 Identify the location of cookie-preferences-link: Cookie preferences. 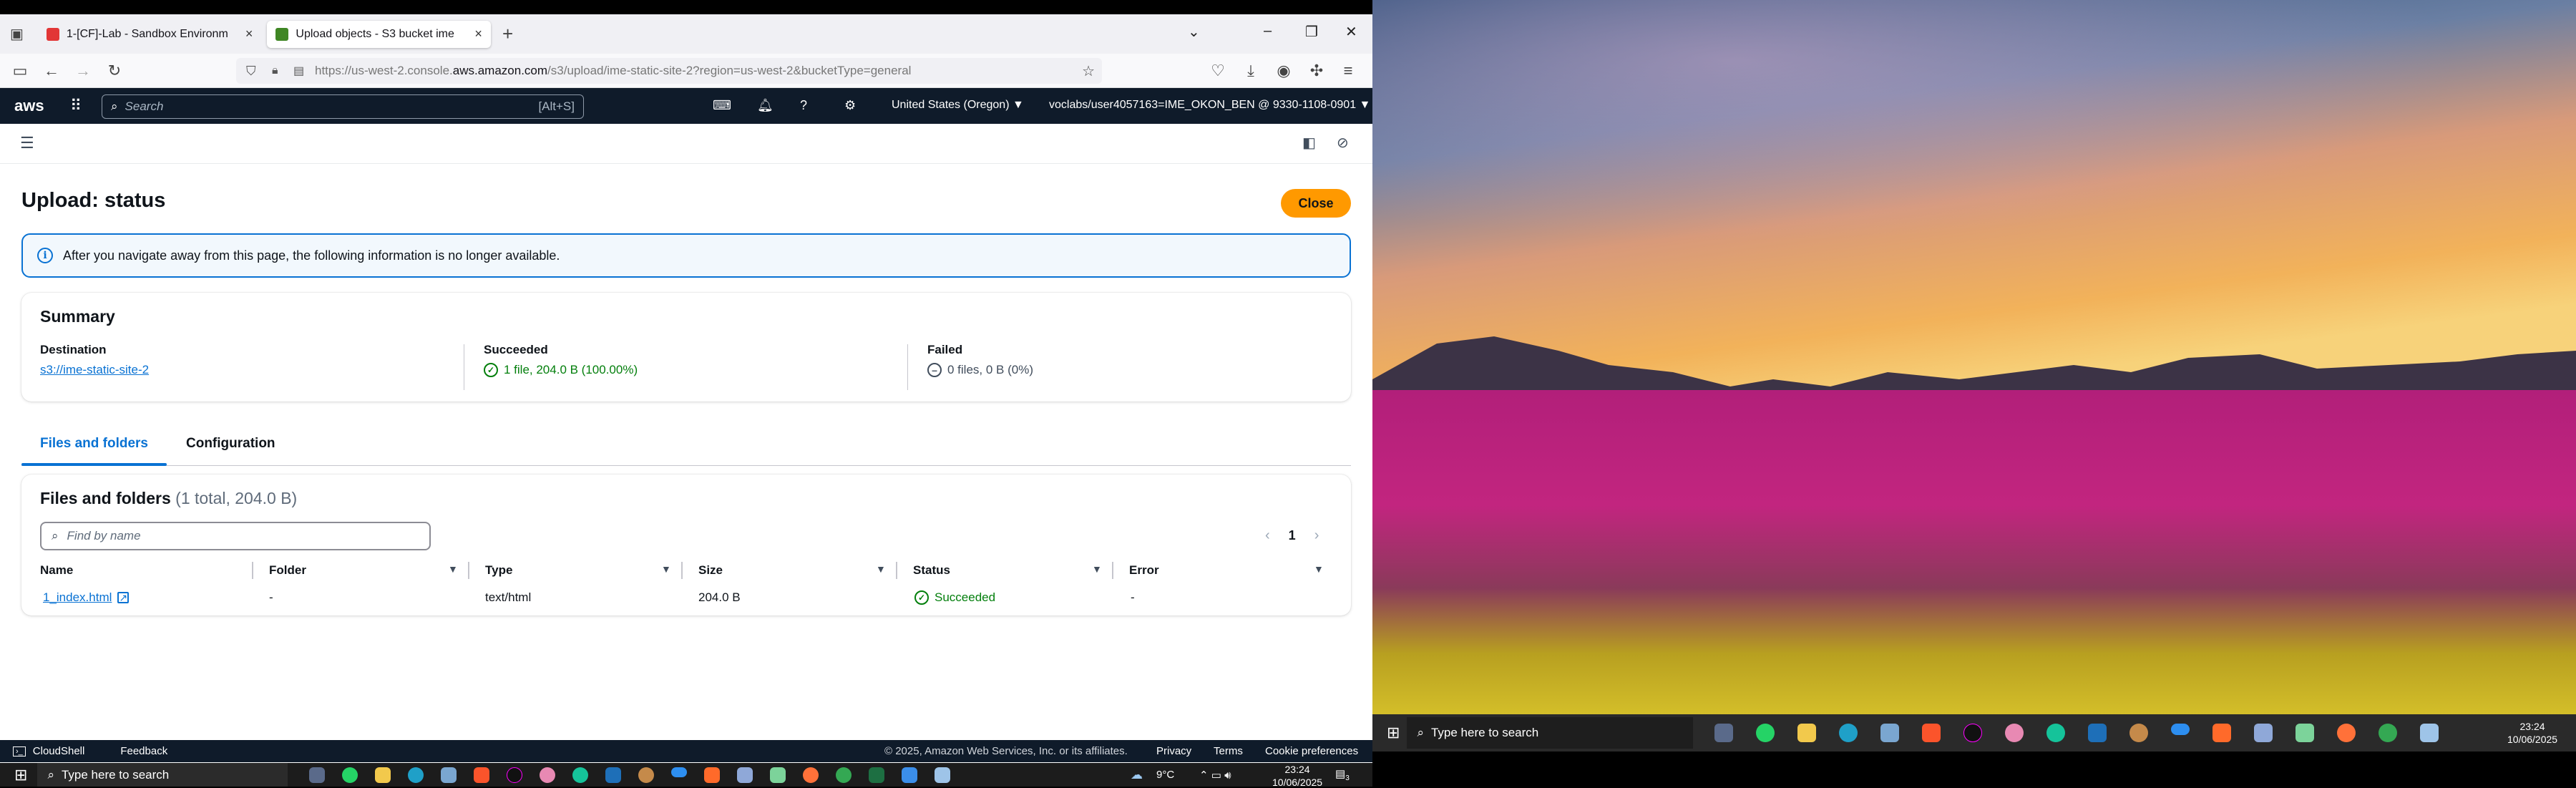
(1311, 751).